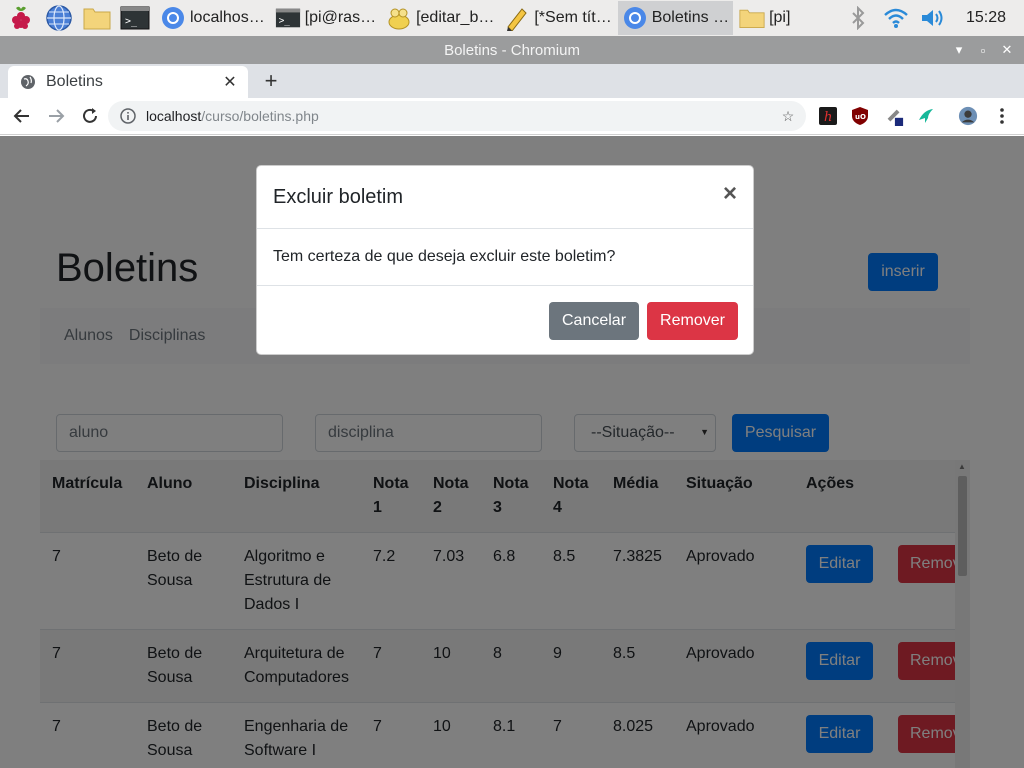  What do you see at coordinates (59, 18) in the screenshot?
I see `web-browser-globe-icon` at bounding box center [59, 18].